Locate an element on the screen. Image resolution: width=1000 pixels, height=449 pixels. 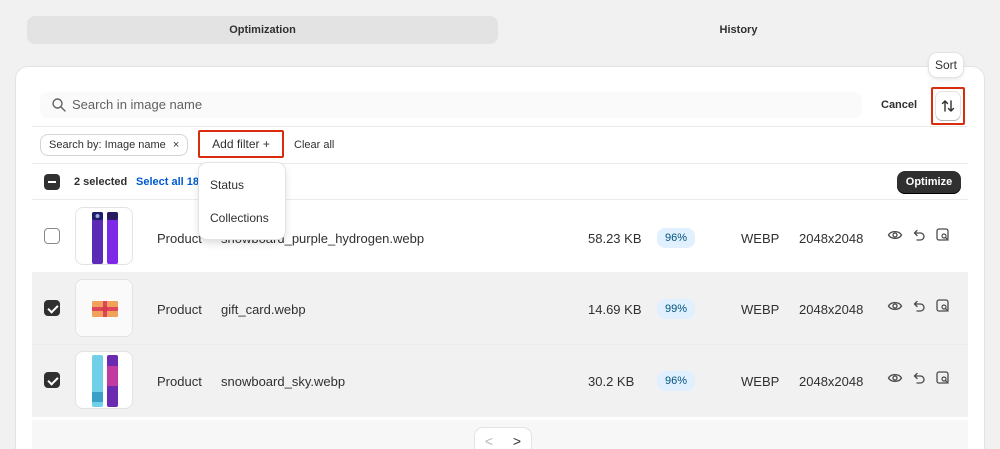
menu-item-status: Status is located at coordinates (227, 185).